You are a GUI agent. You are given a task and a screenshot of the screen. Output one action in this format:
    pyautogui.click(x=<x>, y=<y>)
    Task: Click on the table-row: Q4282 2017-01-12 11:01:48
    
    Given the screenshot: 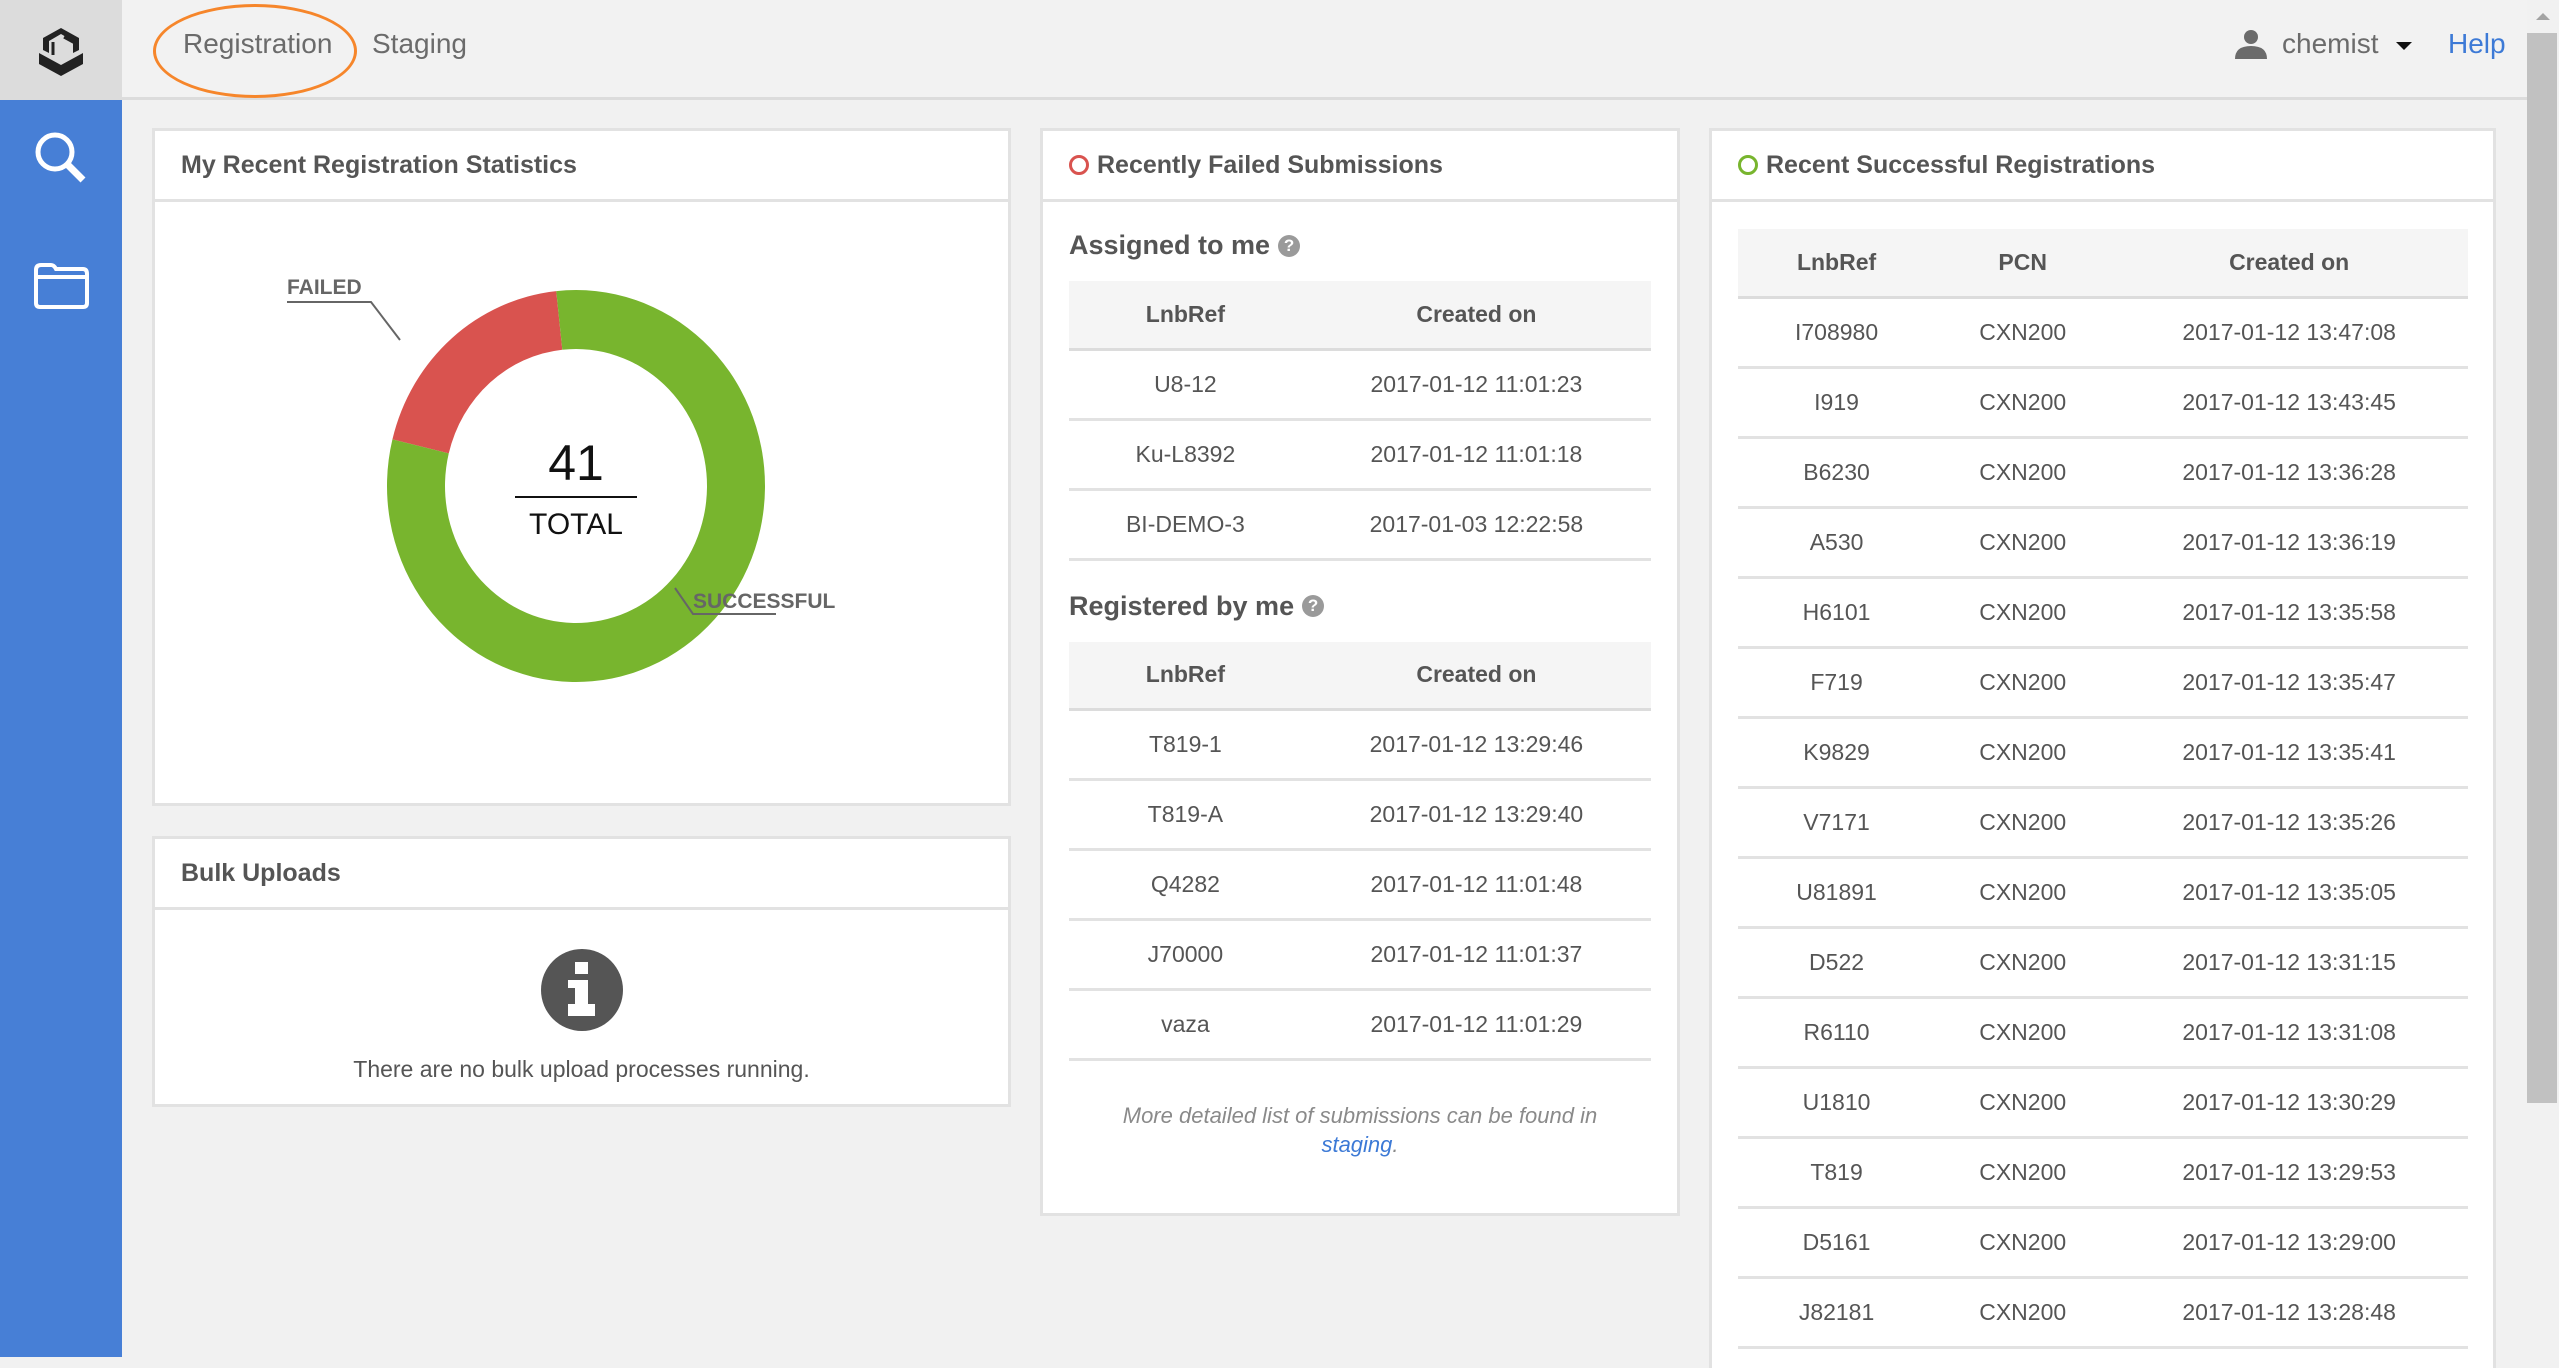 What is the action you would take?
    pyautogui.click(x=1360, y=885)
    